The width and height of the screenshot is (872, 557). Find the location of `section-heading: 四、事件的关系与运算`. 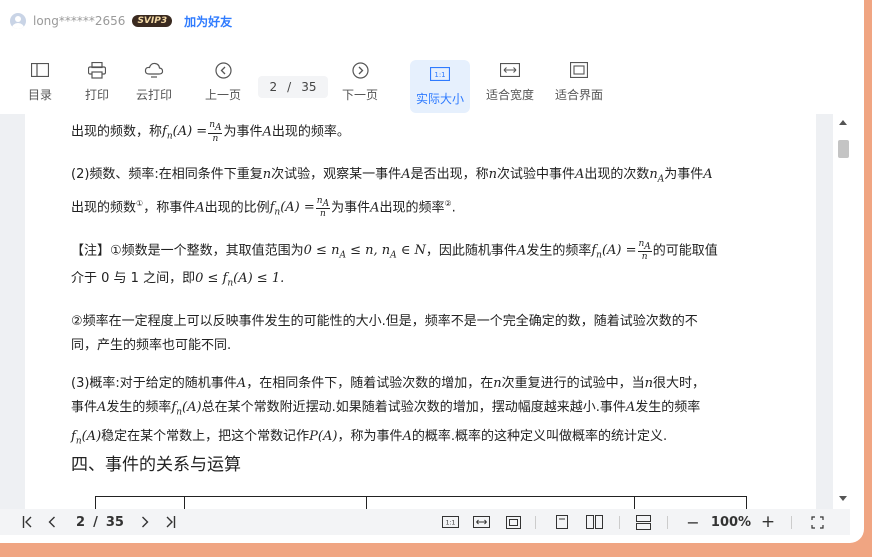

section-heading: 四、事件的关系与运算 is located at coordinates (156, 465).